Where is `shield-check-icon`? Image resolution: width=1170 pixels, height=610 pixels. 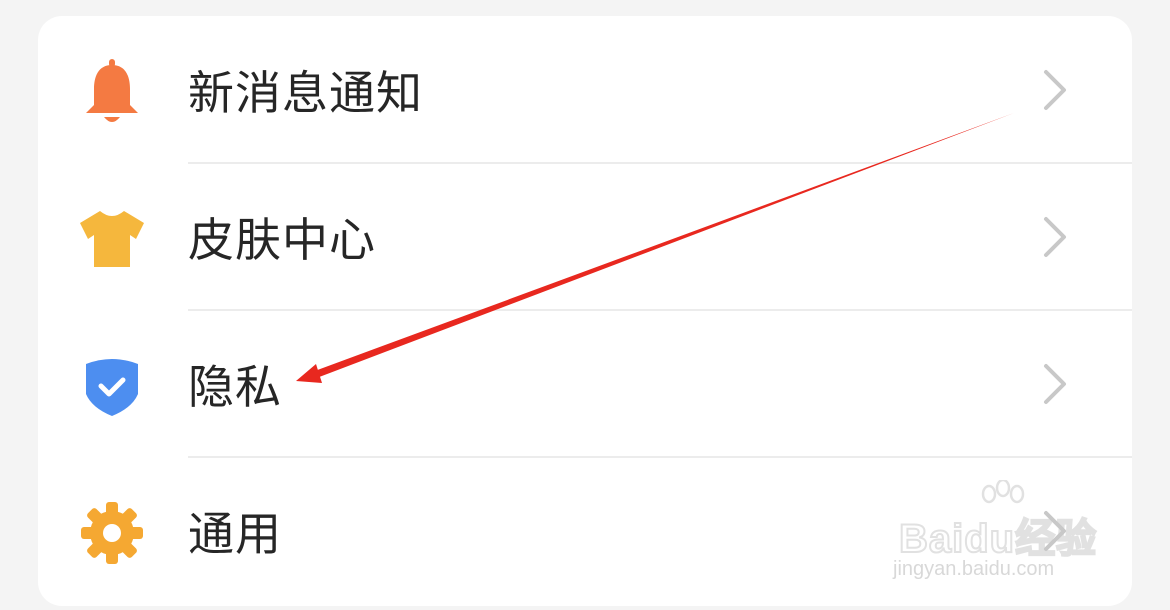 shield-check-icon is located at coordinates (112, 386).